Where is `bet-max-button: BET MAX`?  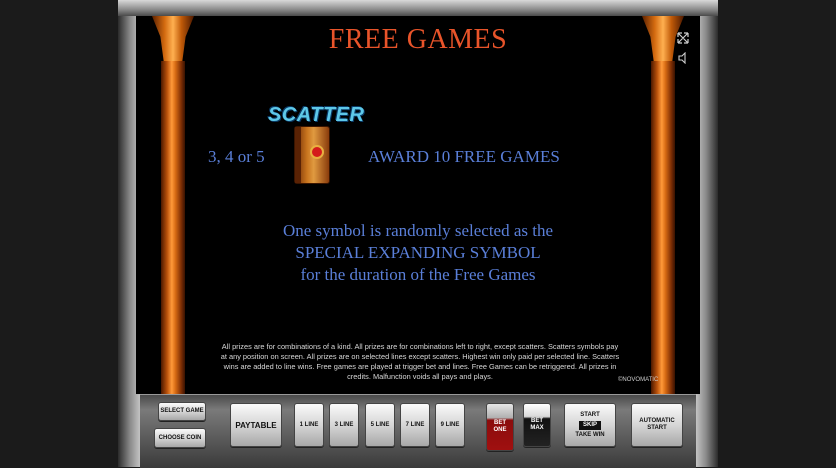 bet-max-button: BET MAX is located at coordinates (537, 425).